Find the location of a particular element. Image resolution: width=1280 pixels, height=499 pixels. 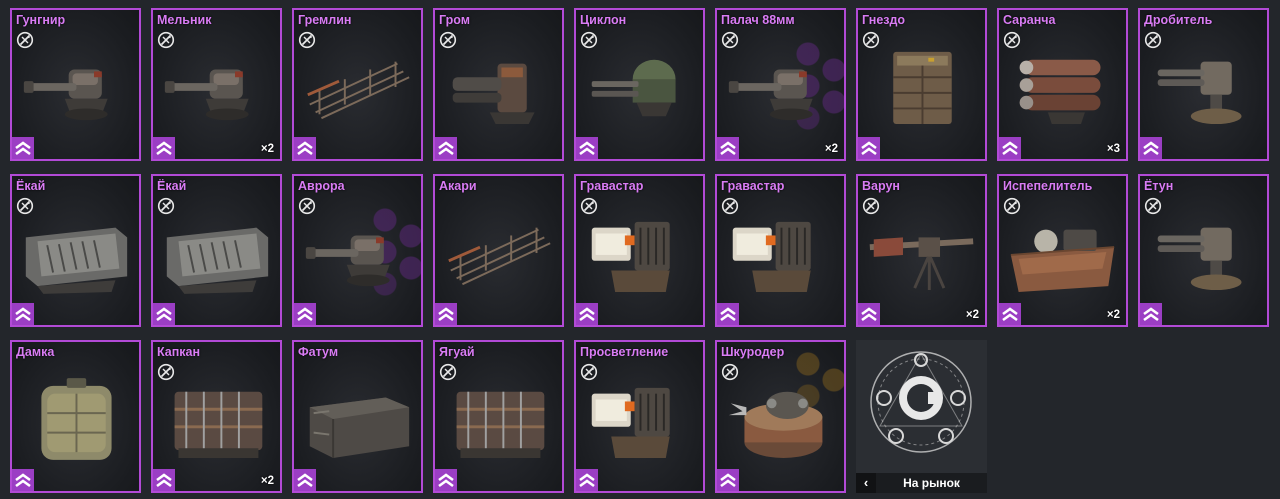

inventory-card-item-24: Шкуродер is located at coordinates (780, 416).